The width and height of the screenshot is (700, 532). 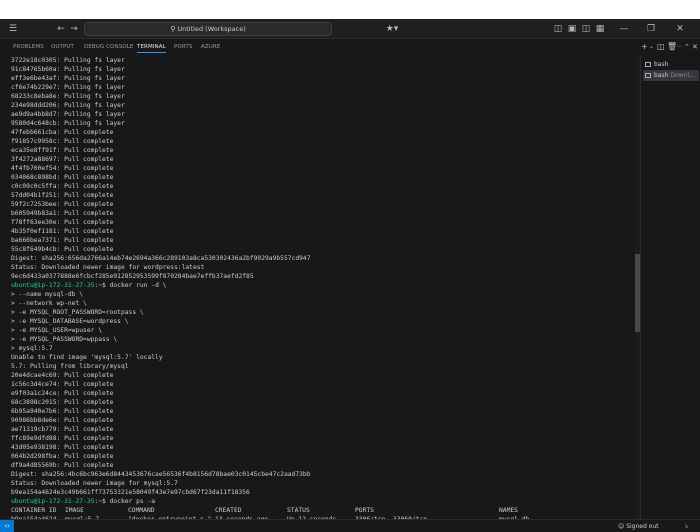 What do you see at coordinates (68, 78) in the screenshot?
I see `terminal-line: eff3e6be43af: Pulling fs layer` at bounding box center [68, 78].